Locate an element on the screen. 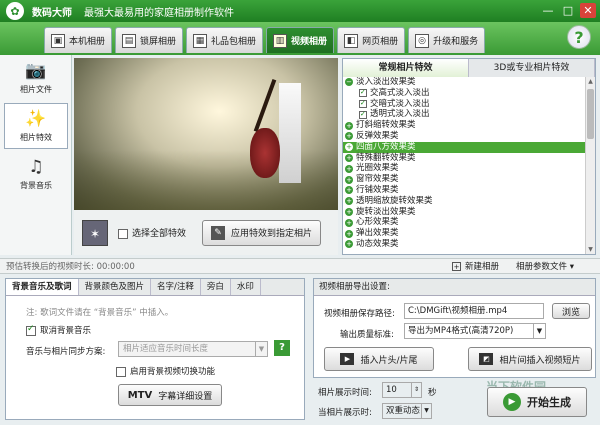 The image size is (600, 425). effect-group: + 透明缩放旋转效果类 is located at coordinates (464, 201).